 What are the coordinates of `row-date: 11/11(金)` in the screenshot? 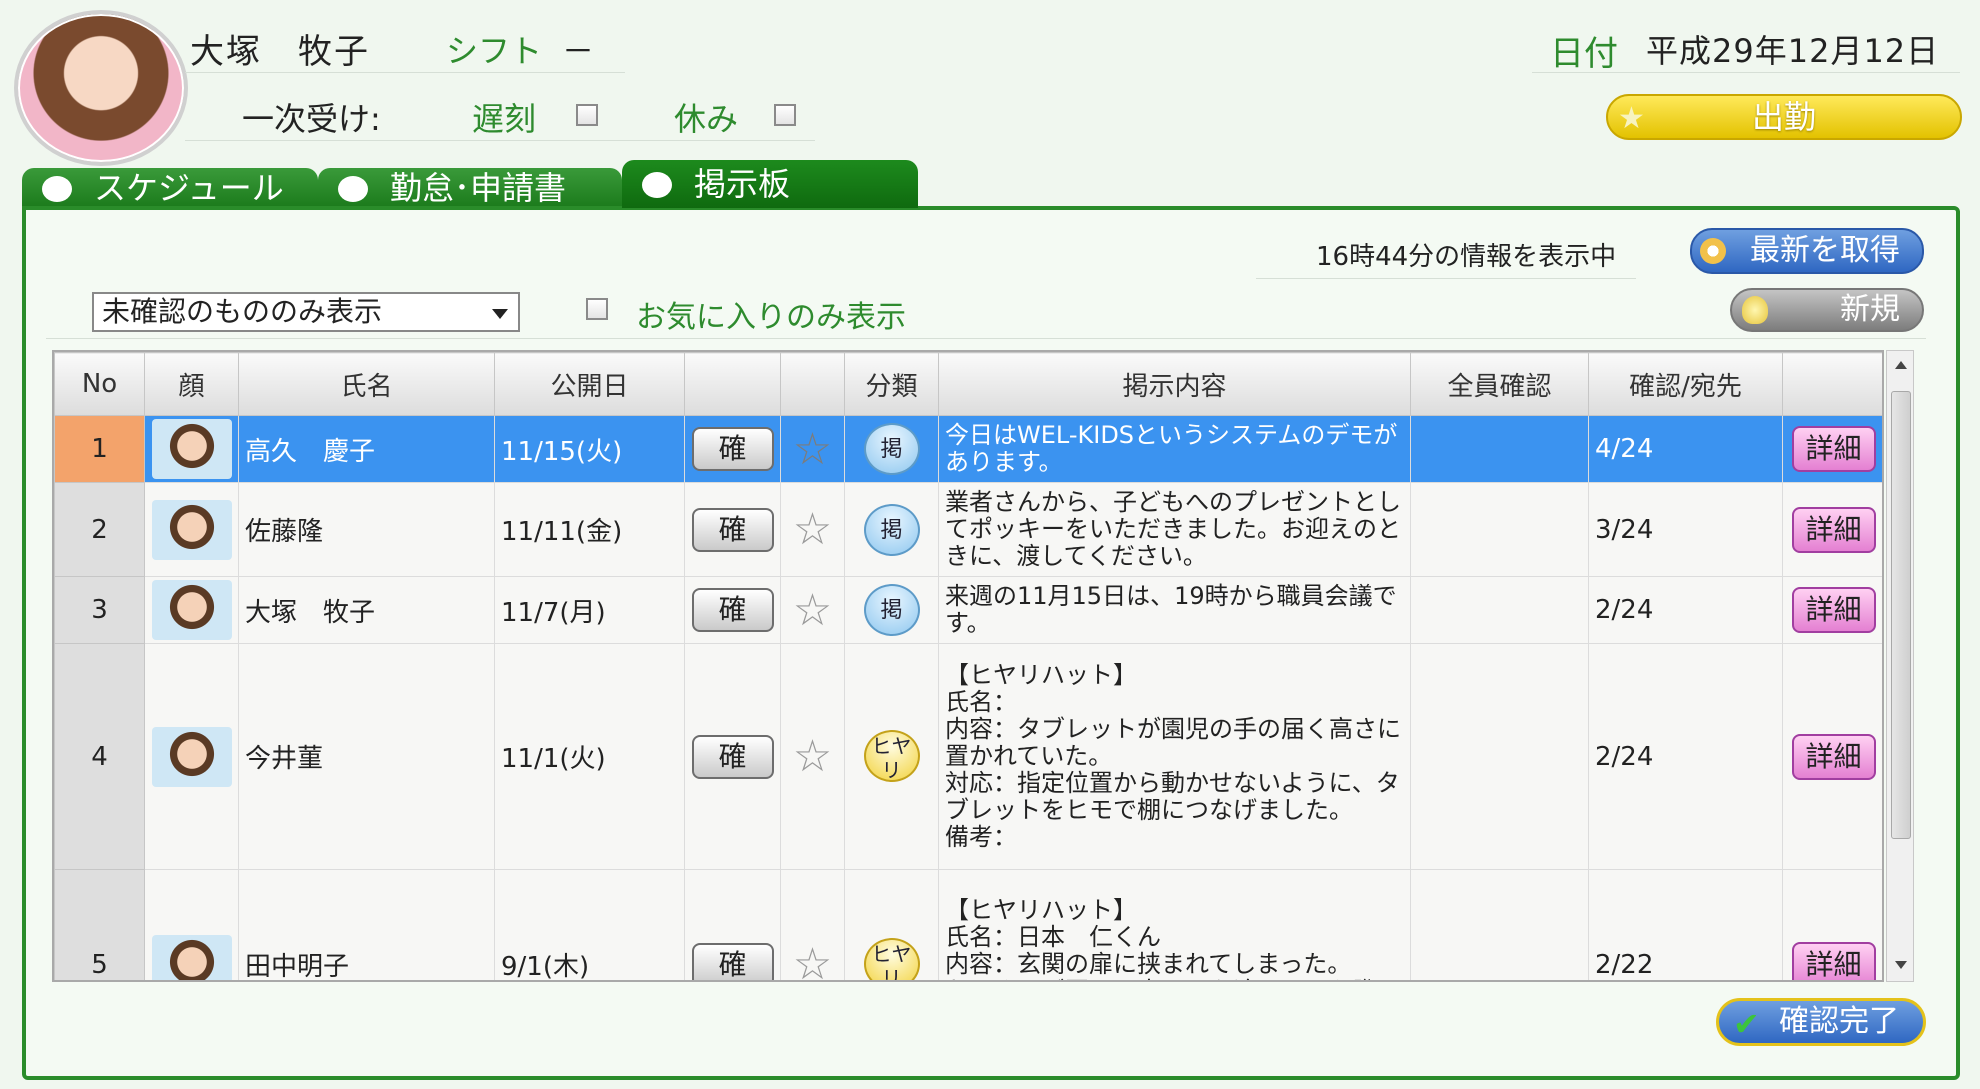 It's located at (589, 529).